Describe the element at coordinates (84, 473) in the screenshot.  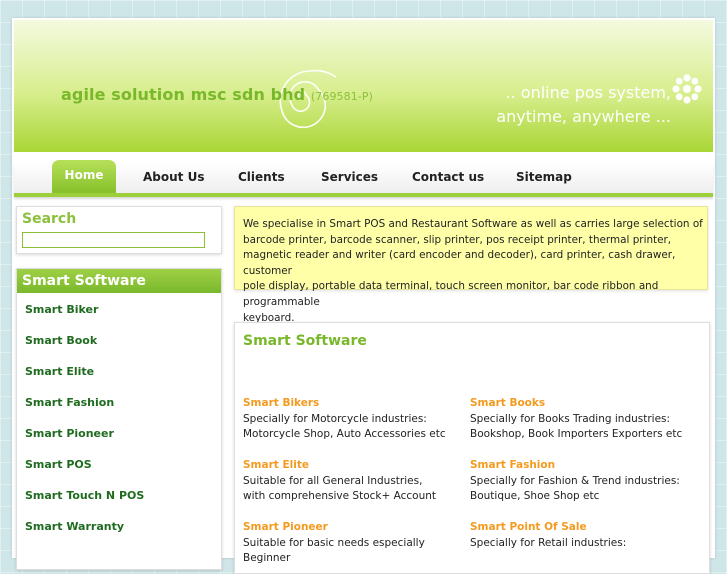
I see `sidebar-item-smart-pos: Smart POS` at that location.